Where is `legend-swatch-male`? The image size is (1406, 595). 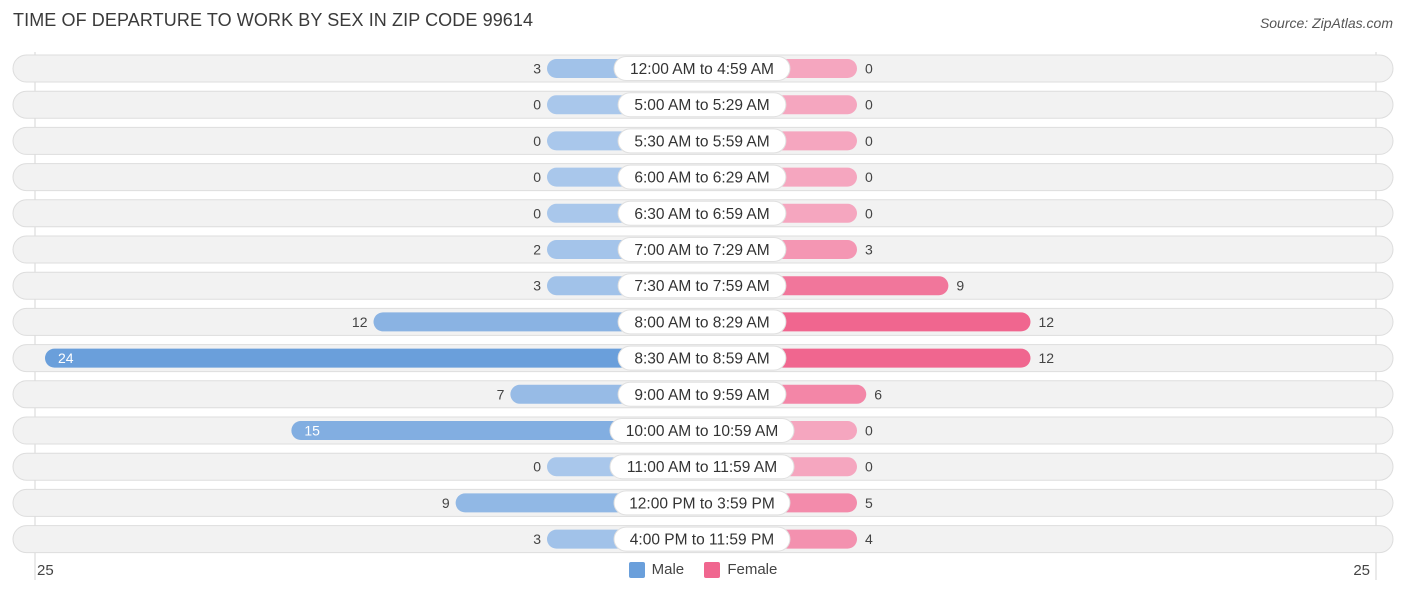
legend-swatch-male is located at coordinates (636, 569).